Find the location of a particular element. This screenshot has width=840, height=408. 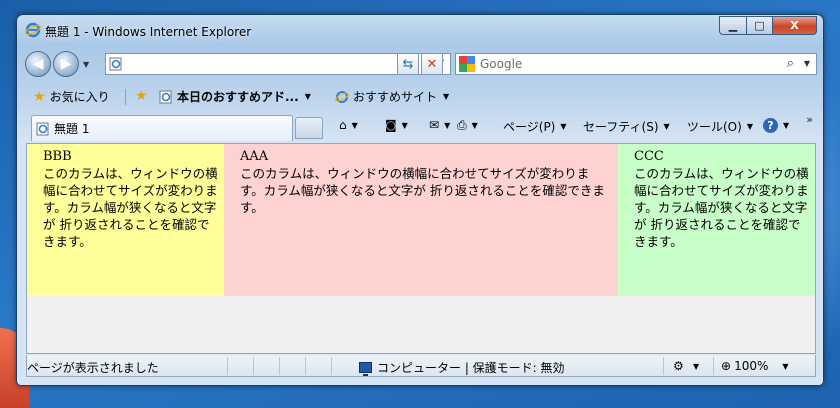

close-button: X is located at coordinates (795, 25).